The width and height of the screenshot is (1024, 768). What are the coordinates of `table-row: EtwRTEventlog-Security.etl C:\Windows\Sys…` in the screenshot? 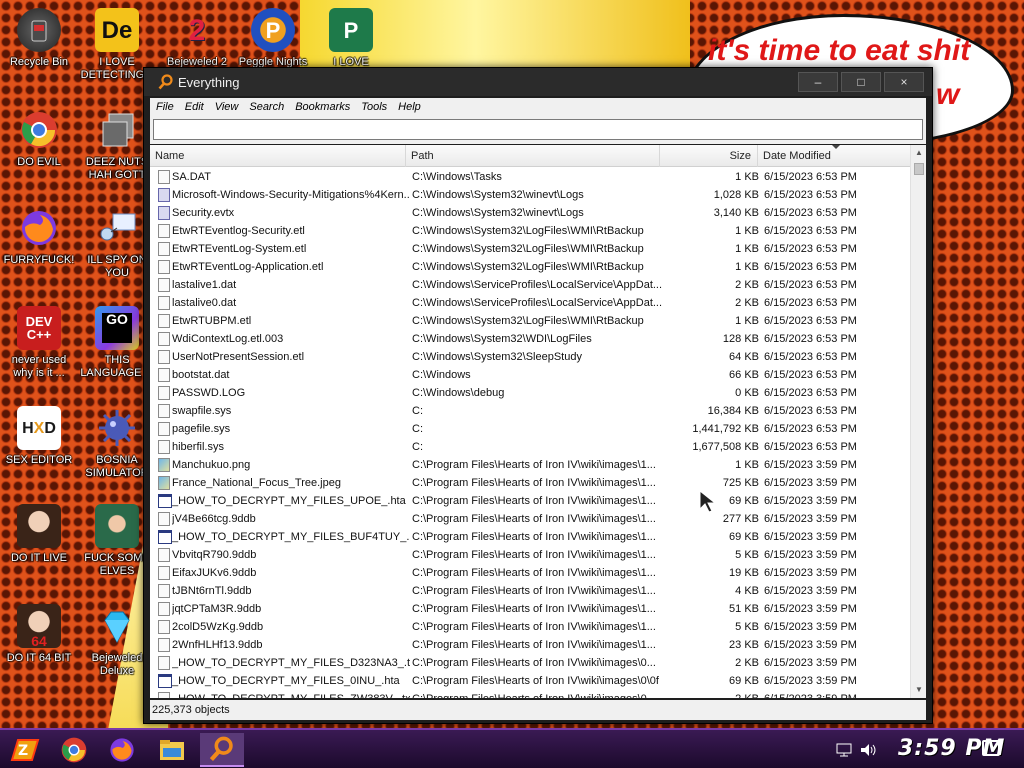 It's located at (530, 231).